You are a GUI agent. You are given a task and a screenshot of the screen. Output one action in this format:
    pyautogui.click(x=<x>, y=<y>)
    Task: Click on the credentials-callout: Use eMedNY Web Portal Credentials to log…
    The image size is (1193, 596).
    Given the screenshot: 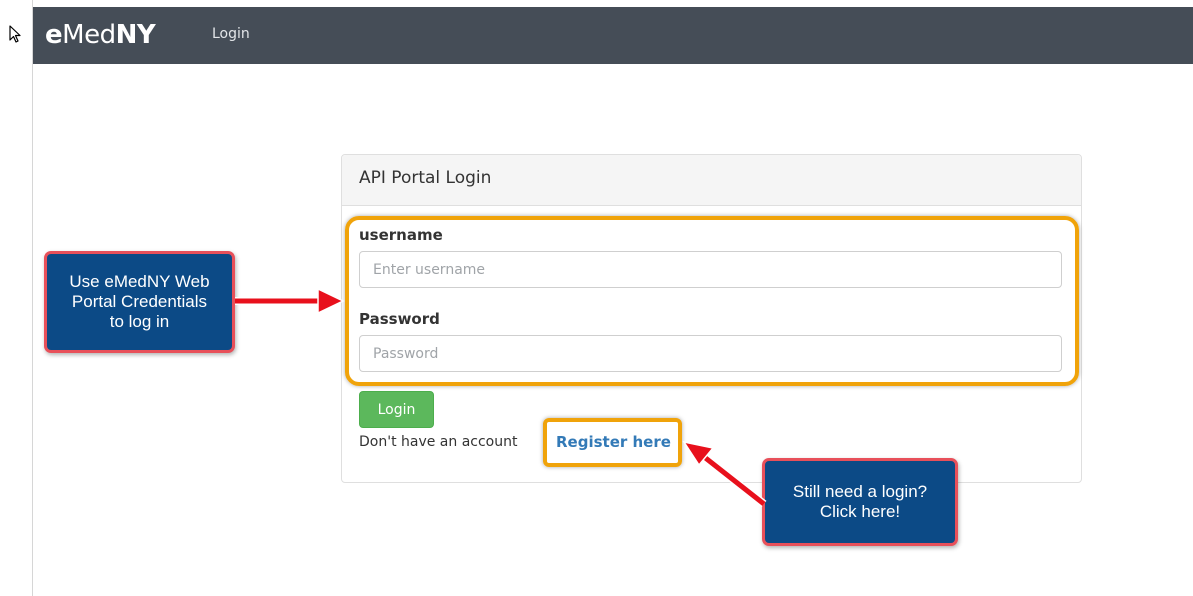 What is the action you would take?
    pyautogui.click(x=139, y=302)
    